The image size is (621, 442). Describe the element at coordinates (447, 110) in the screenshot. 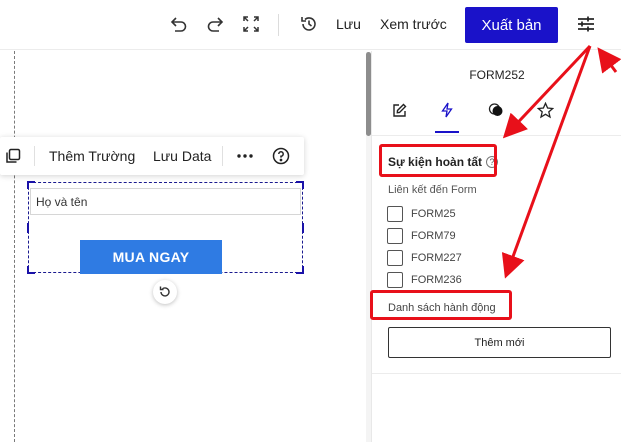

I see `lightning-icon` at that location.